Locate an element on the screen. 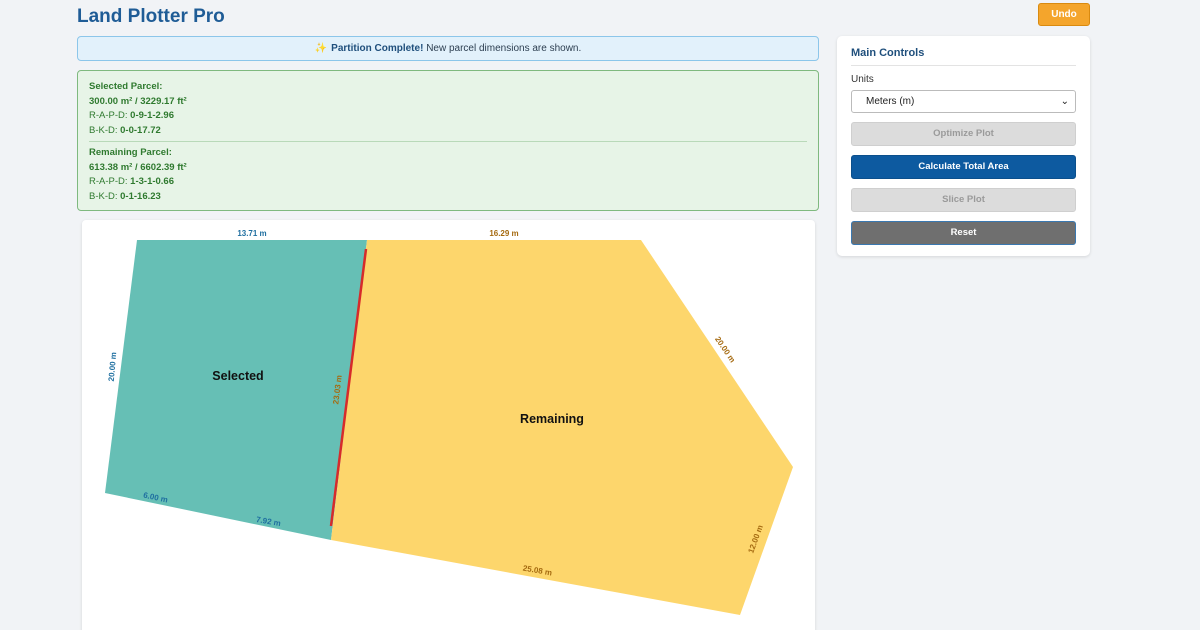 The image size is (1200, 630). controls-title: Main Controls is located at coordinates (963, 56).